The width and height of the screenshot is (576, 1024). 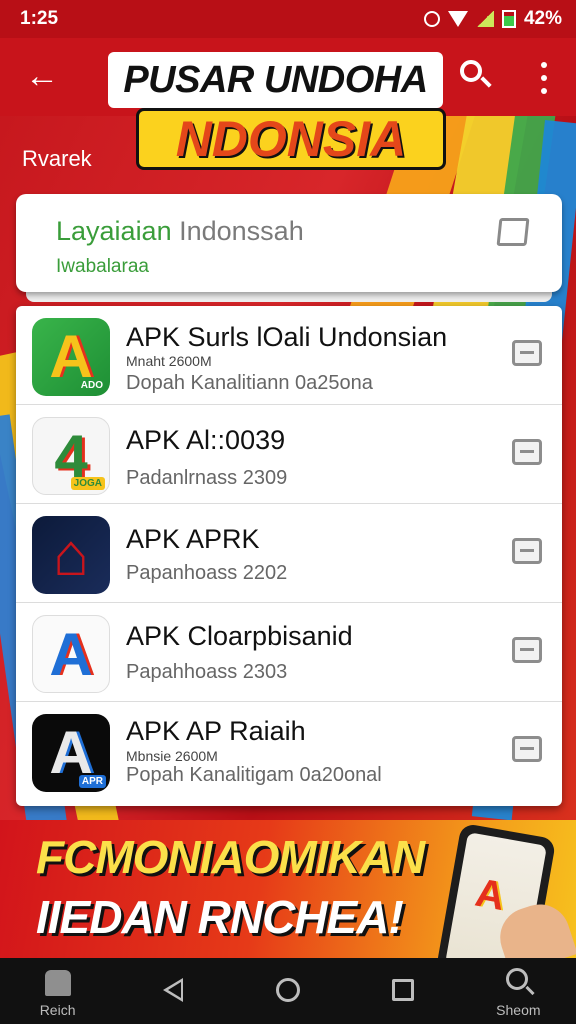 What do you see at coordinates (87, 483) in the screenshot?
I see `app-icon-tag: JOGA` at bounding box center [87, 483].